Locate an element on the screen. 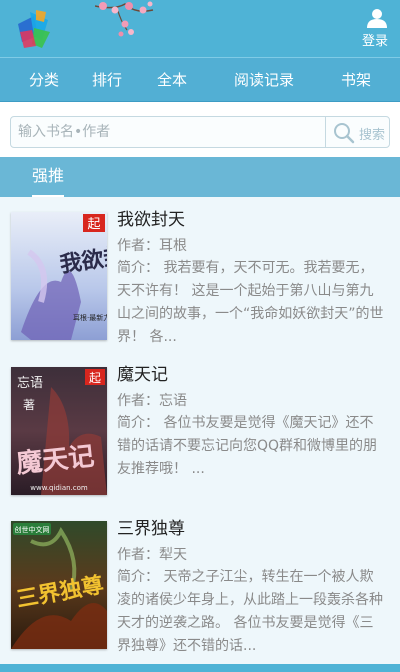 The width and height of the screenshot is (400, 672). bottom-strip is located at coordinates (200, 668).